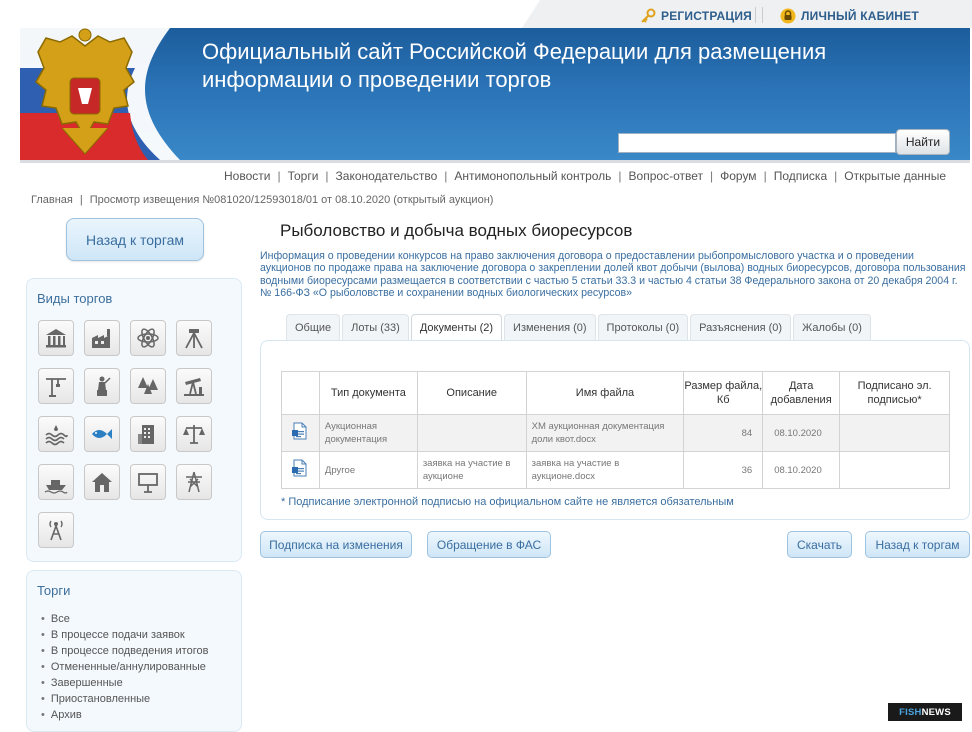 Image resolution: width=972 pixels, height=732 pixels. I want to click on tab-clarifications: Разъяснения (0), so click(741, 327).